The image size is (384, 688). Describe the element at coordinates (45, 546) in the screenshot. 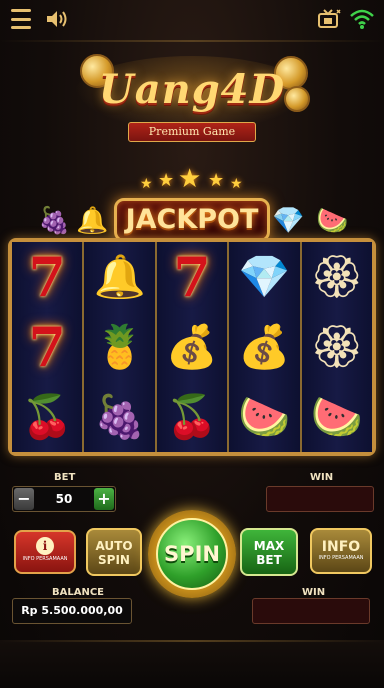

I see `info-icon: i` at that location.